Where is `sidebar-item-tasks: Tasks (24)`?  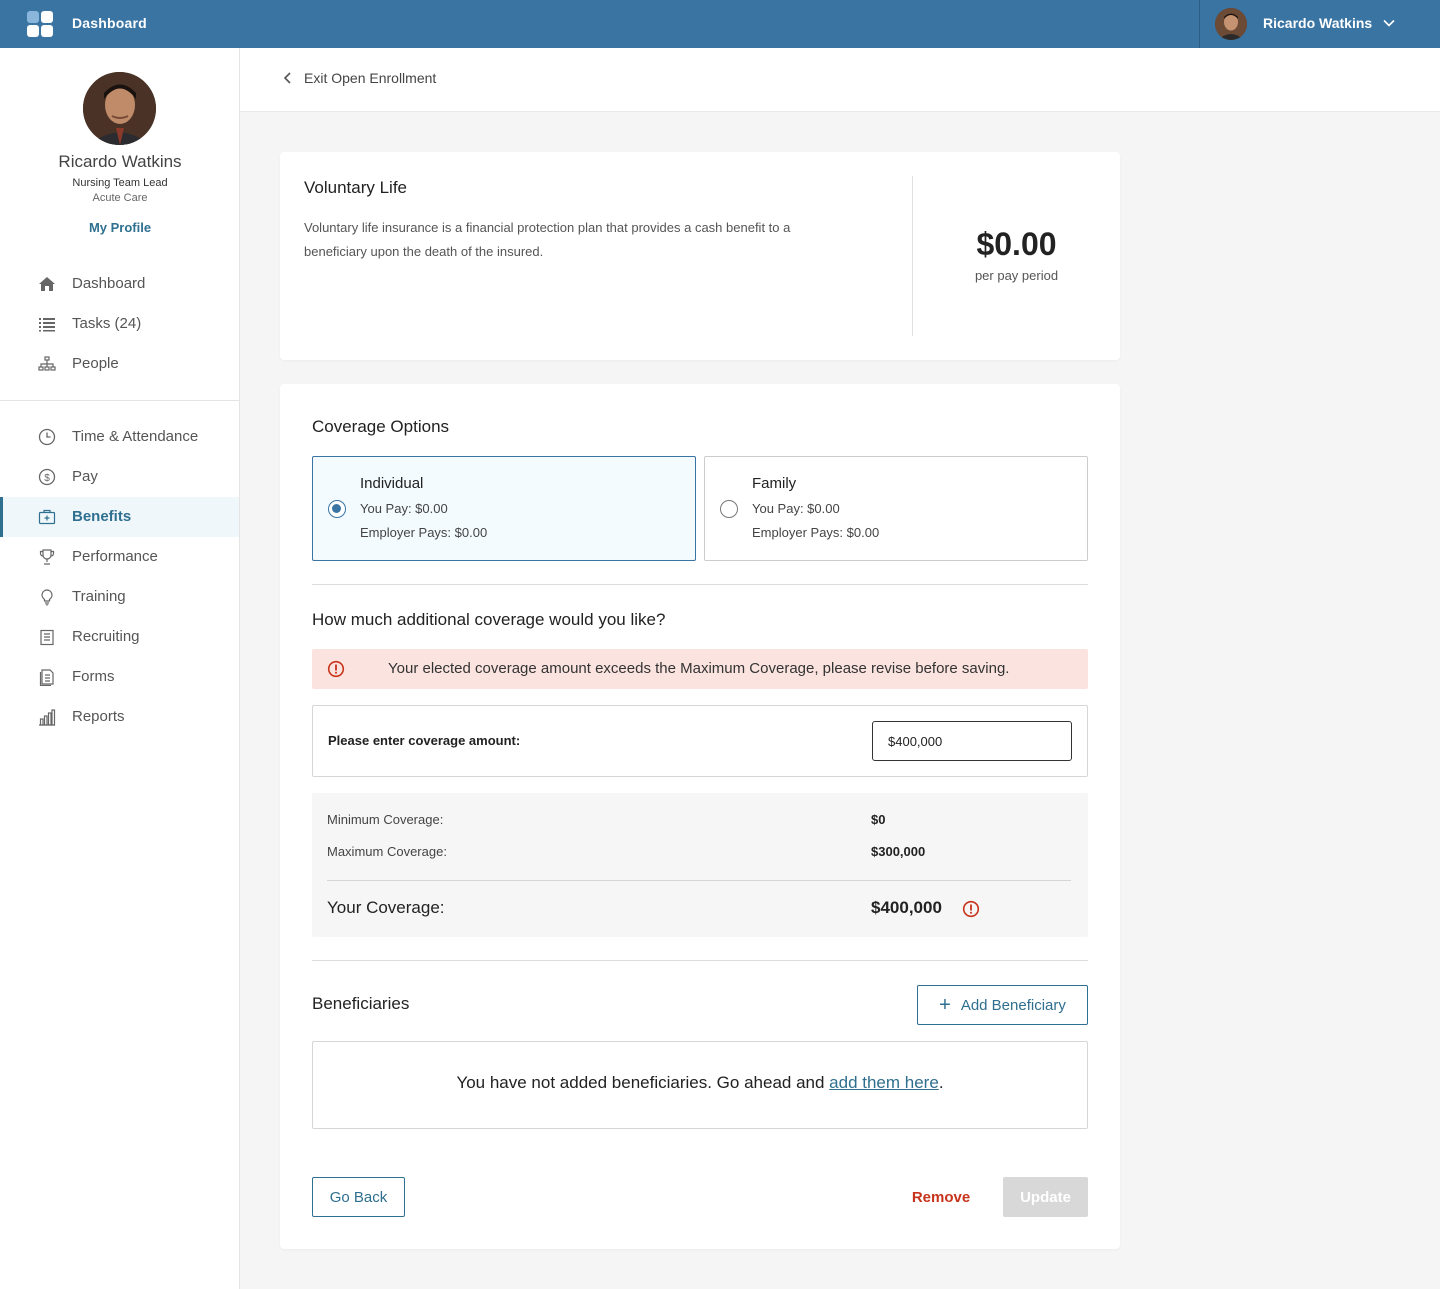
sidebar-item-tasks: Tasks (24) is located at coordinates (119, 324).